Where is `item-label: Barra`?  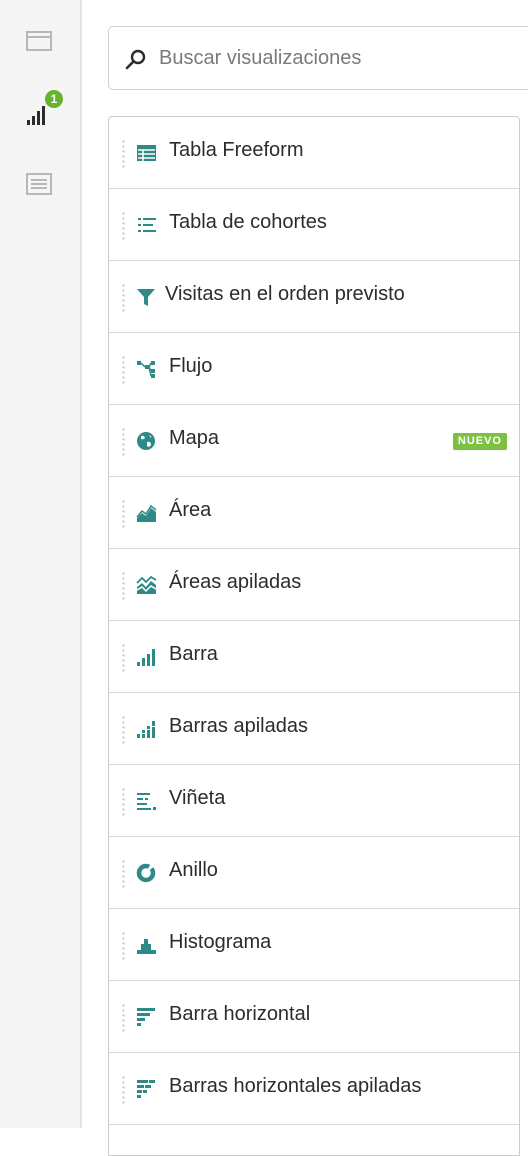
item-label: Barra is located at coordinates (193, 654).